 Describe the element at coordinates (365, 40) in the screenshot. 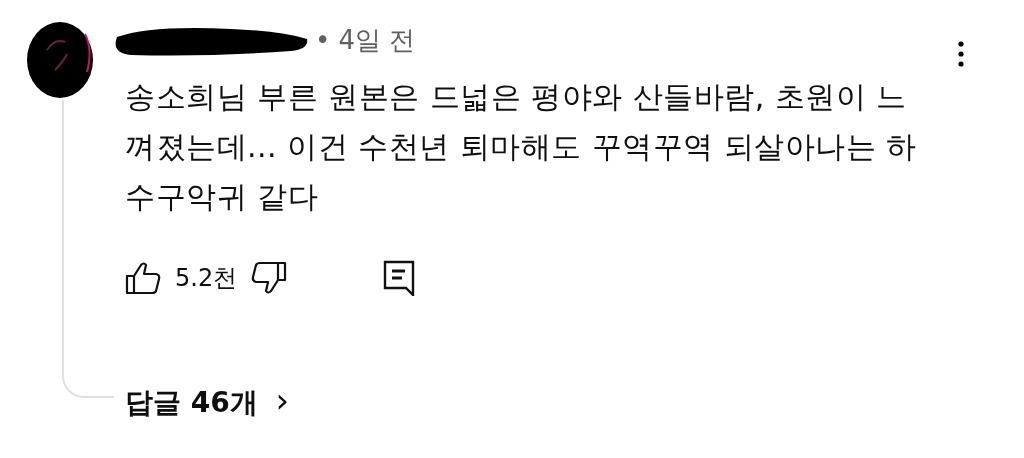

I see `comment-time: • 4일 전` at that location.